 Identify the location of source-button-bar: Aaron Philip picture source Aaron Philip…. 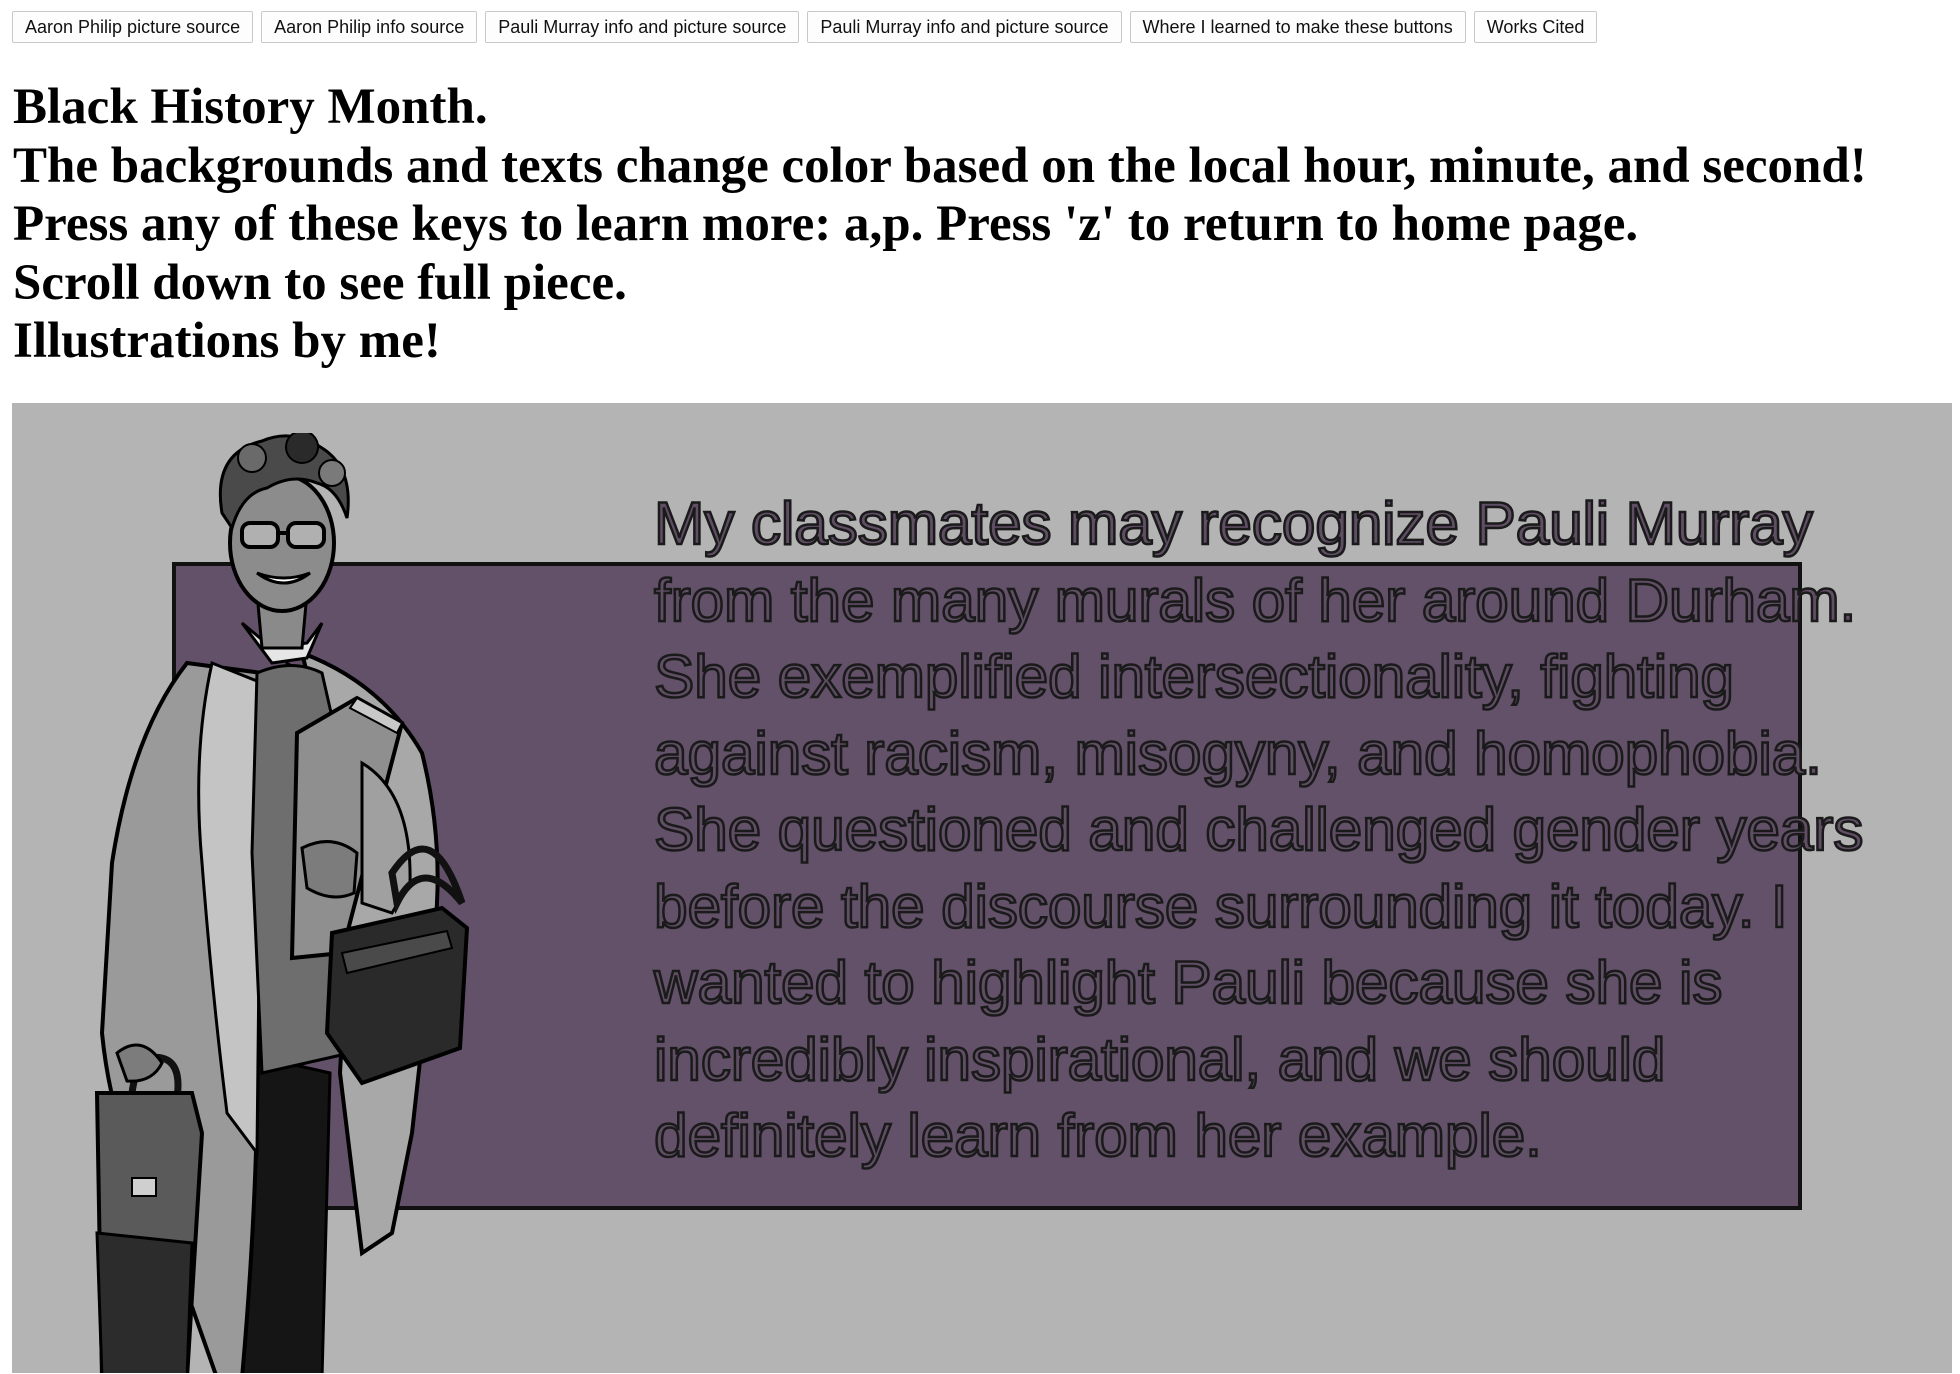
(805, 27).